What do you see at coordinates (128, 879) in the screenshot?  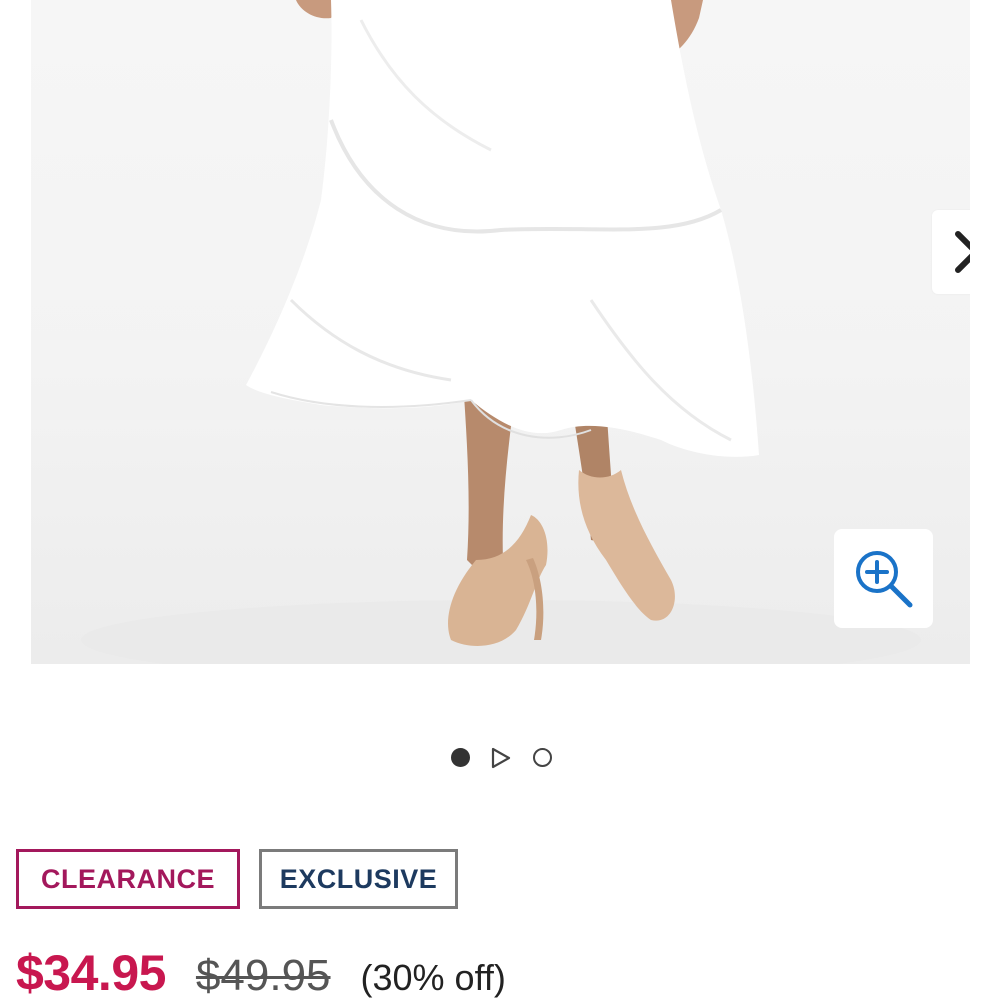 I see `clearance-badge: CLEARANCE` at bounding box center [128, 879].